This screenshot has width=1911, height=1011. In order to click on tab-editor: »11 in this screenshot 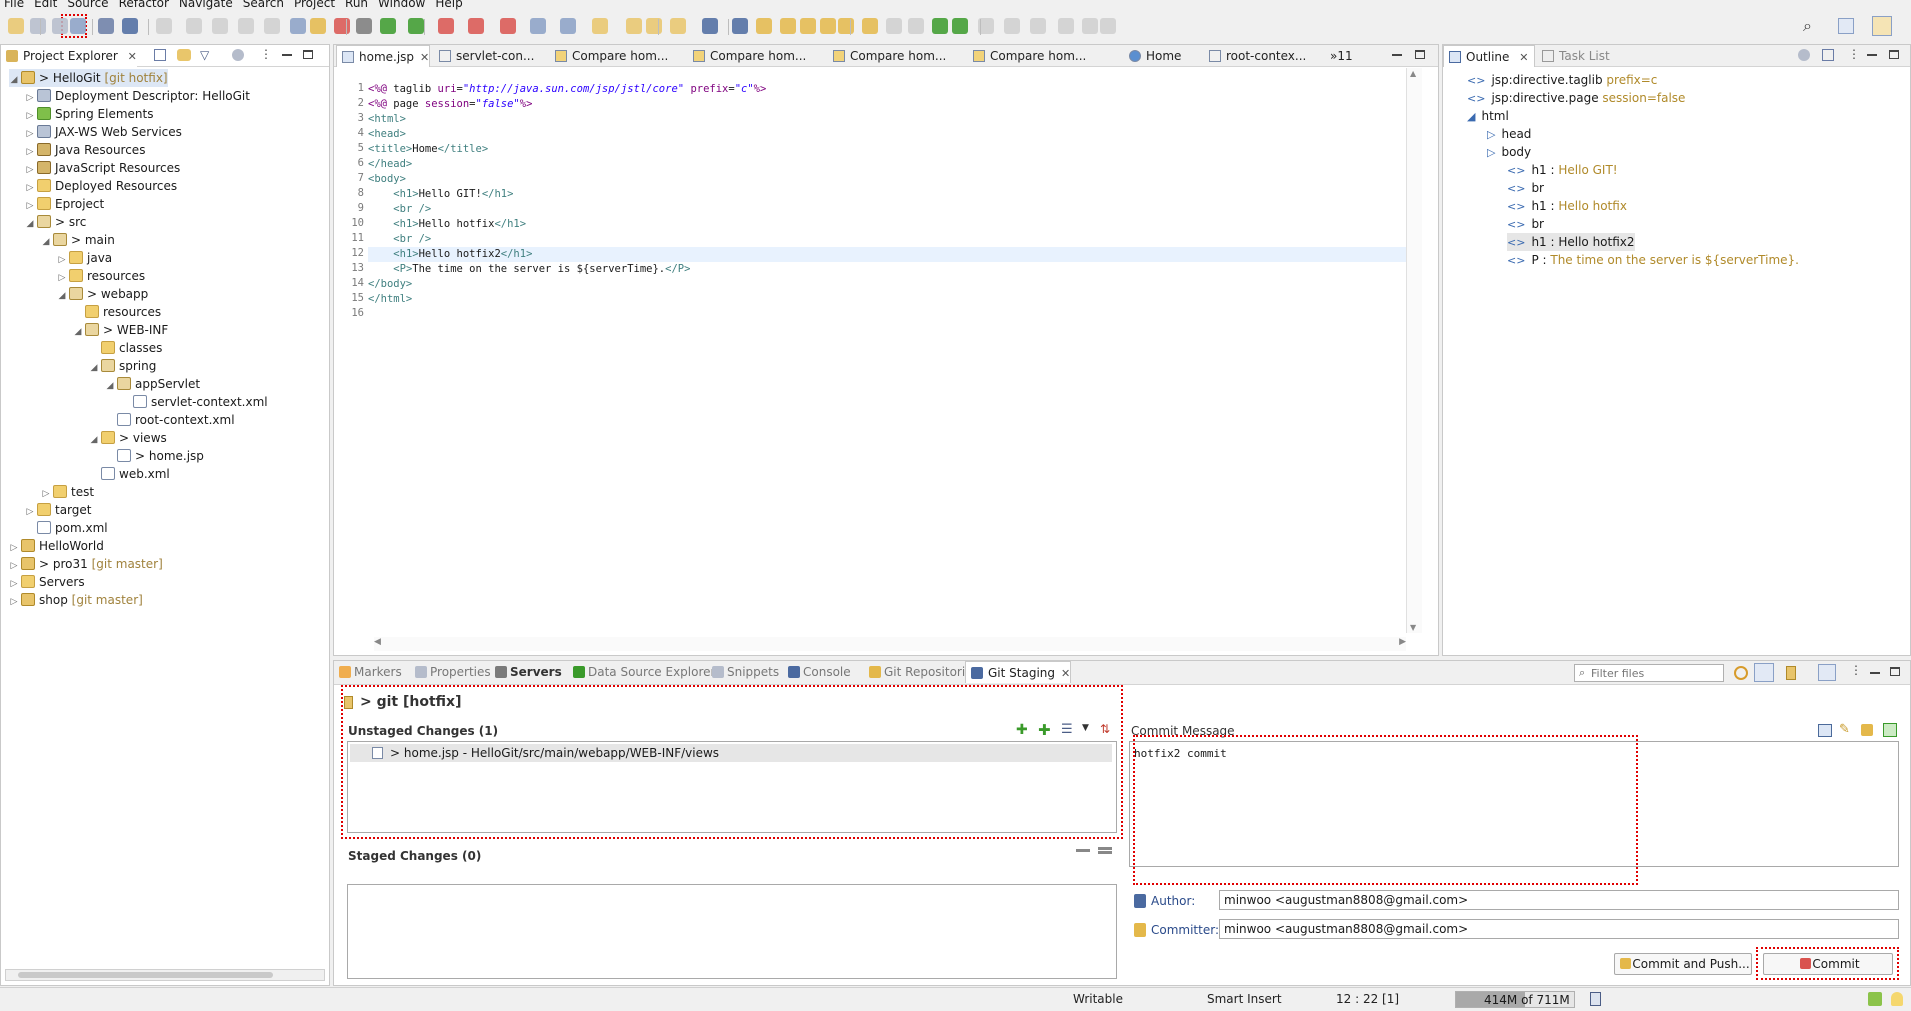, I will do `click(1339, 56)`.